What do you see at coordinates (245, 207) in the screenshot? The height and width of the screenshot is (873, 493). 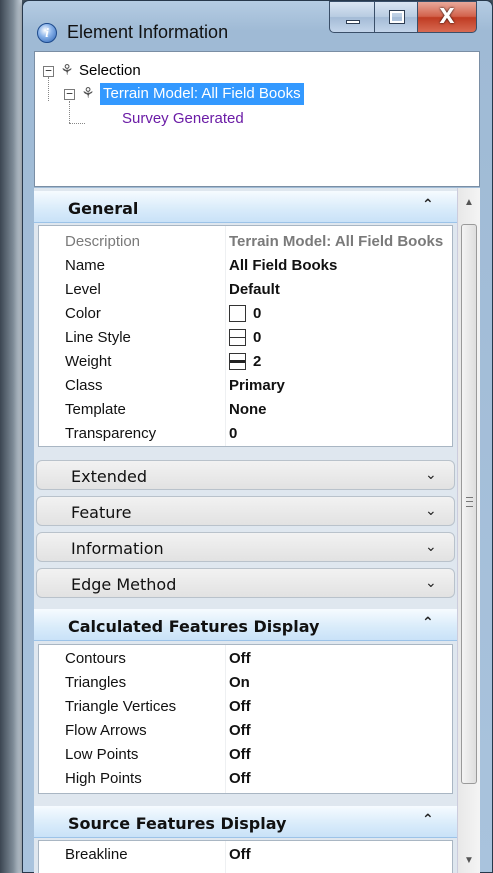 I see `section-header-general: General ⌃` at bounding box center [245, 207].